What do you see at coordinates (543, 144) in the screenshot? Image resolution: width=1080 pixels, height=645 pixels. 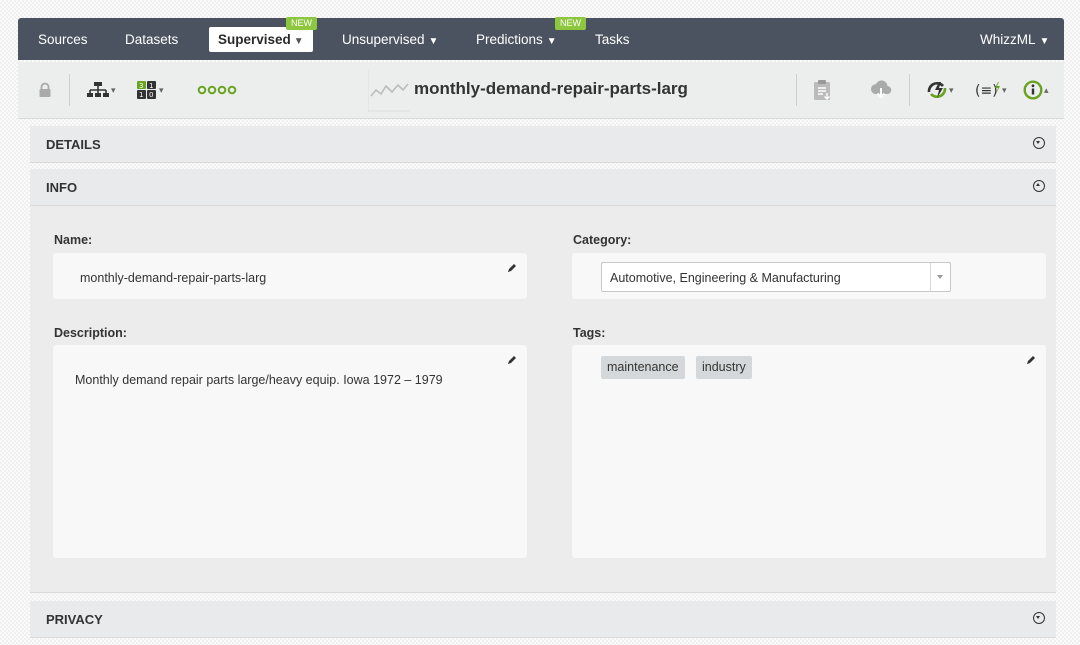 I see `details-section-header: DETAILS` at bounding box center [543, 144].